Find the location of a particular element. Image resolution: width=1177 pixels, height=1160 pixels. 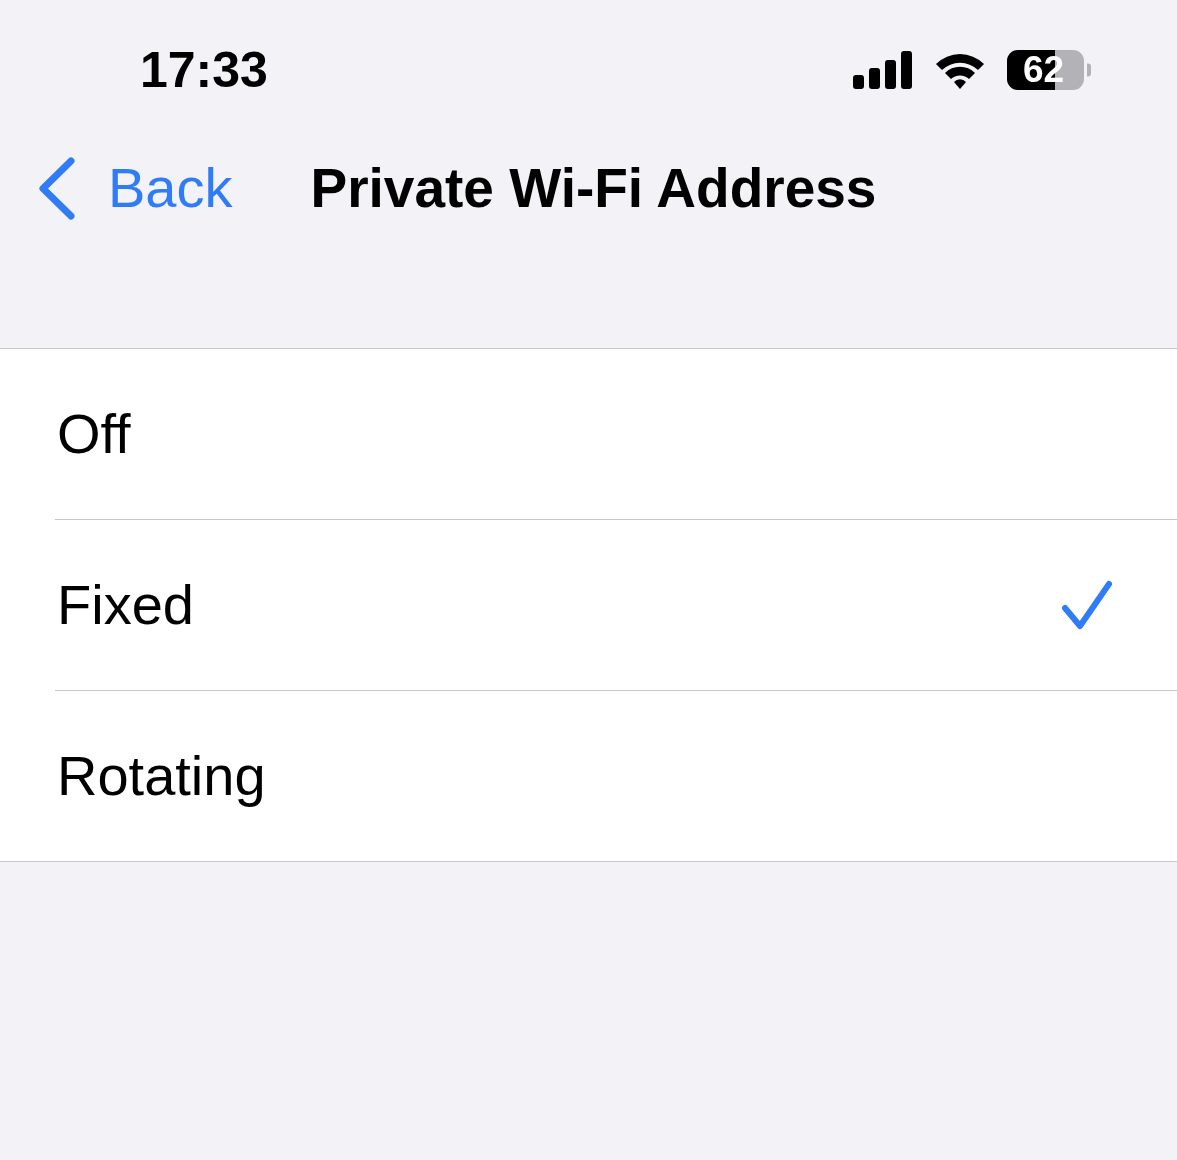

chevron-left-icon is located at coordinates (56, 188).